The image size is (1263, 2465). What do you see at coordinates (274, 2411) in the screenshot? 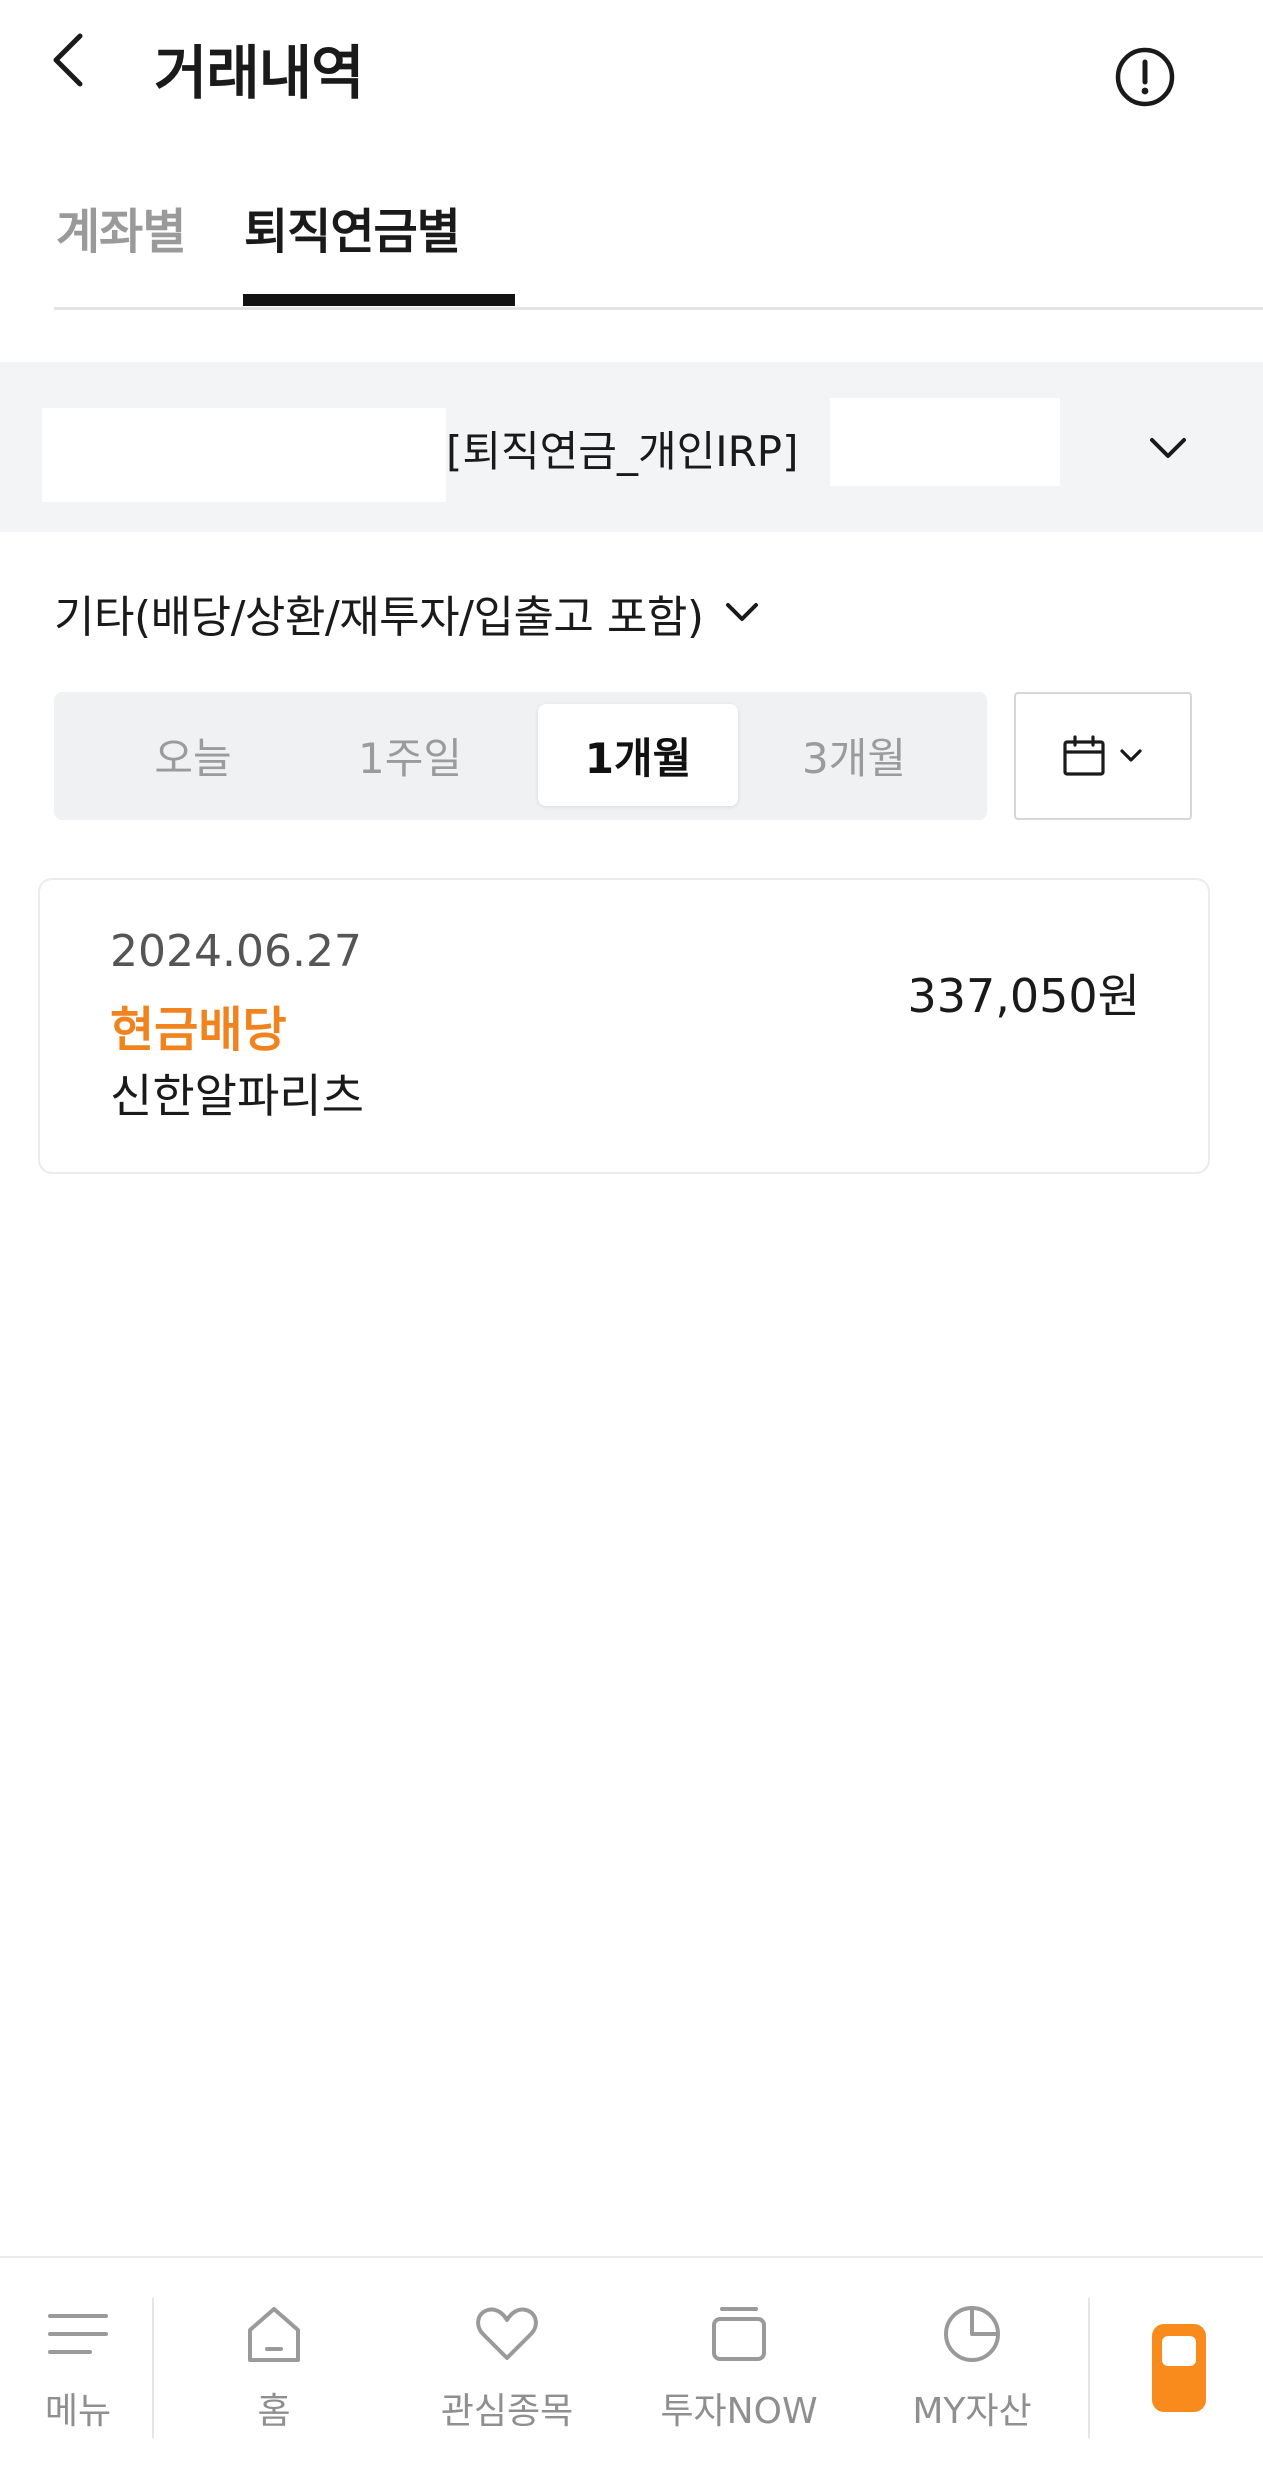
I see `nav-label: 홈` at bounding box center [274, 2411].